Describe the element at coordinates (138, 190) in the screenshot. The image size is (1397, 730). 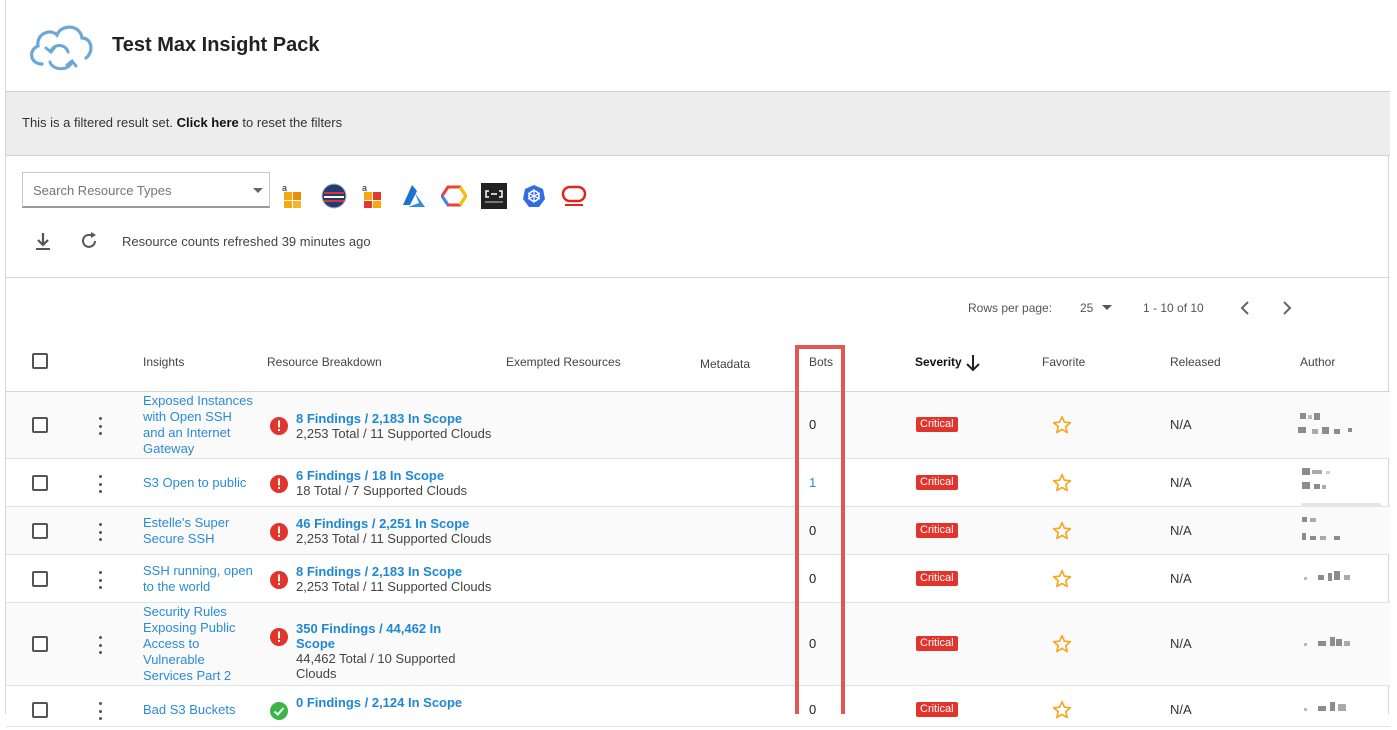
I see `search-input` at that location.